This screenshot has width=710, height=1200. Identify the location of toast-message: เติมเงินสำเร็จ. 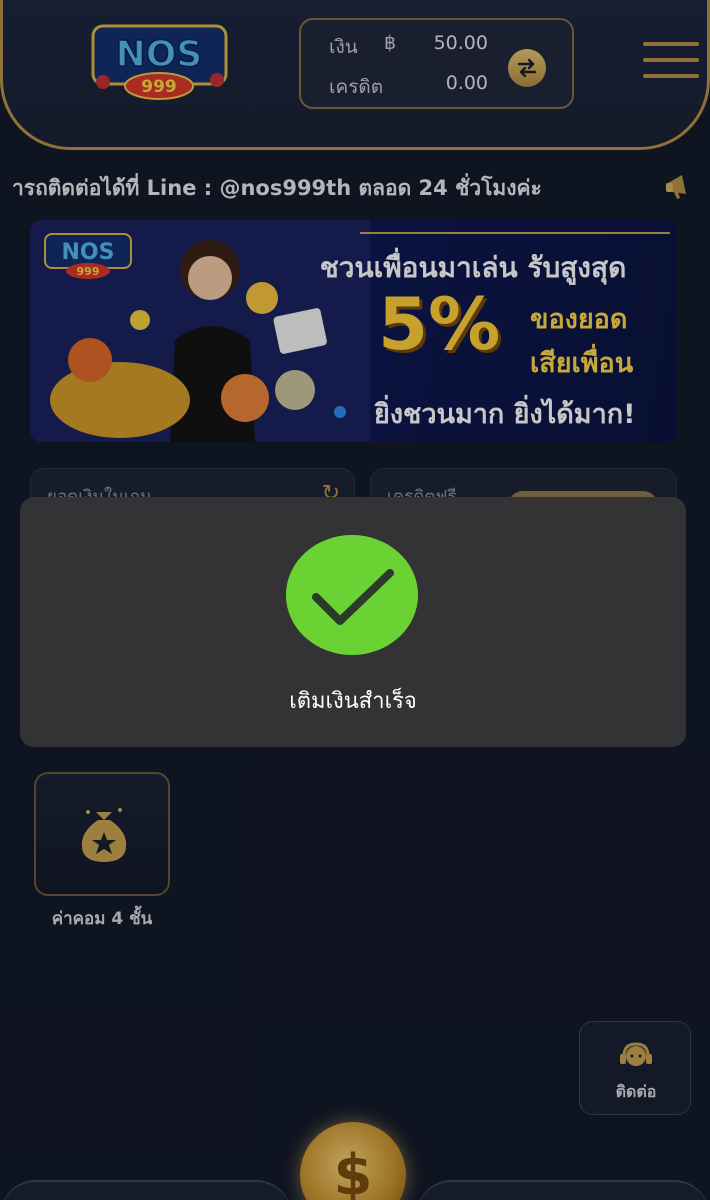
(353, 701).